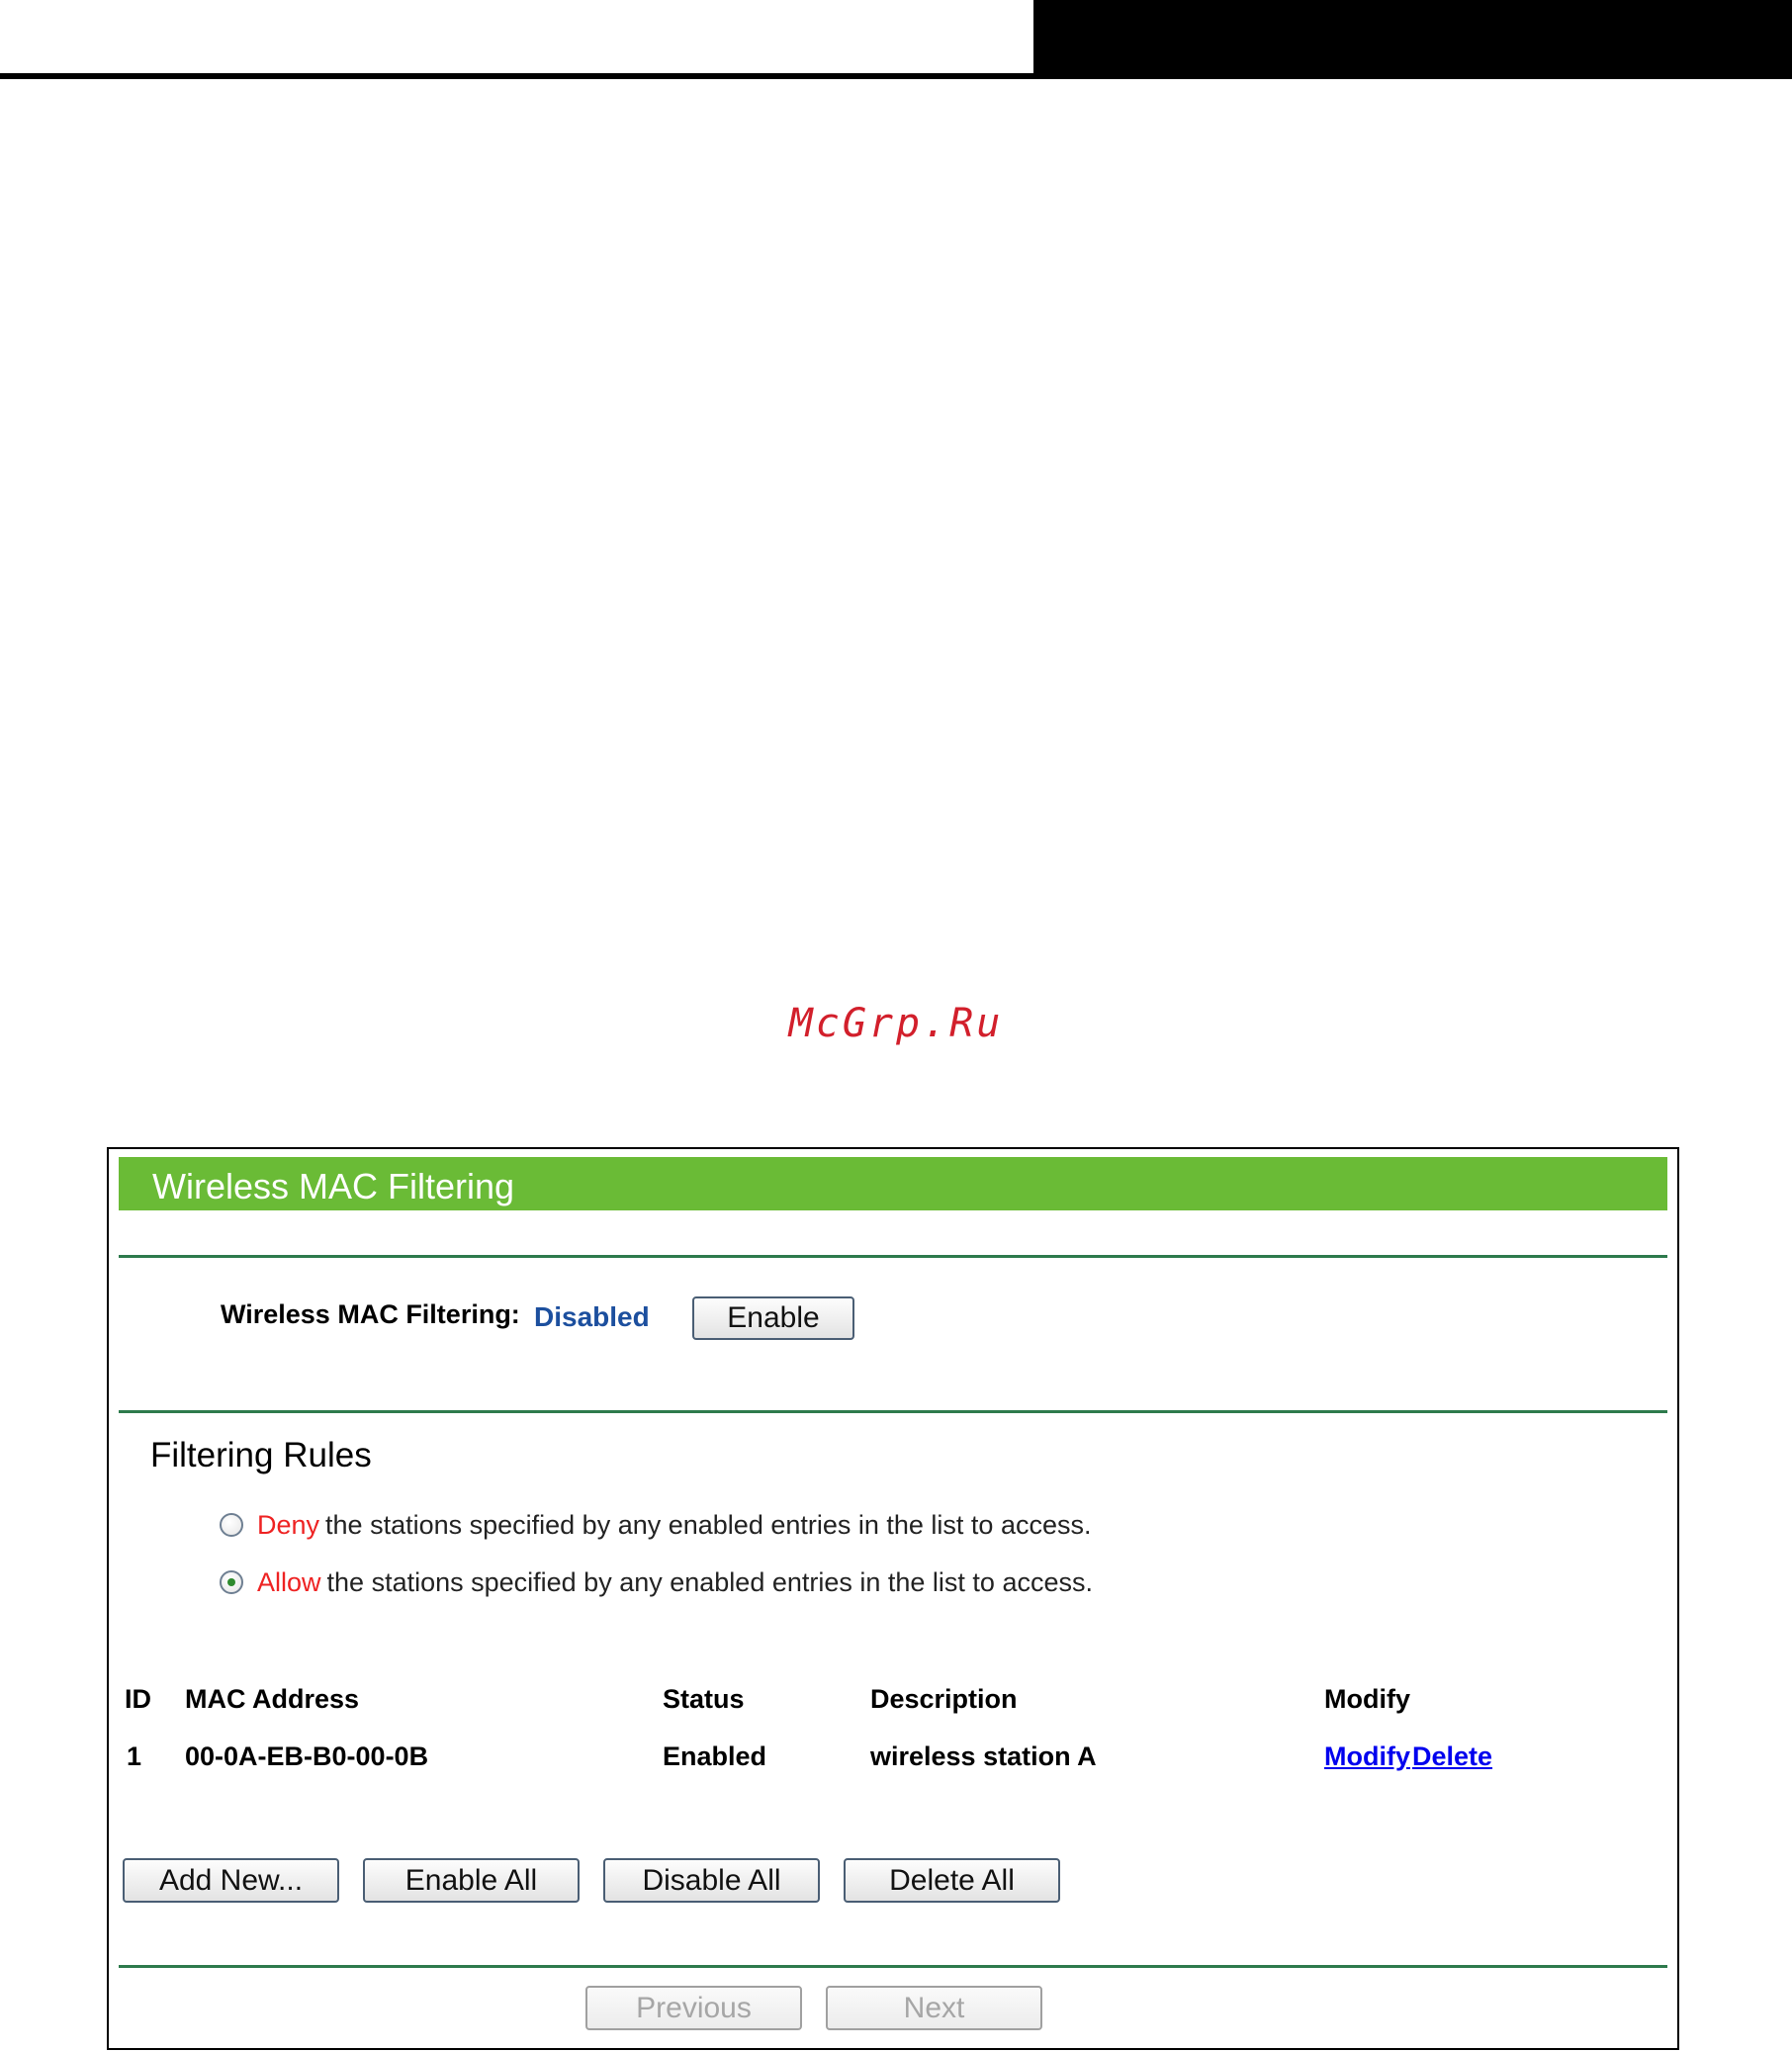 Image resolution: width=1792 pixels, height=2052 pixels. What do you see at coordinates (592, 1316) in the screenshot?
I see `mac-filtering-status-value: Disabled` at bounding box center [592, 1316].